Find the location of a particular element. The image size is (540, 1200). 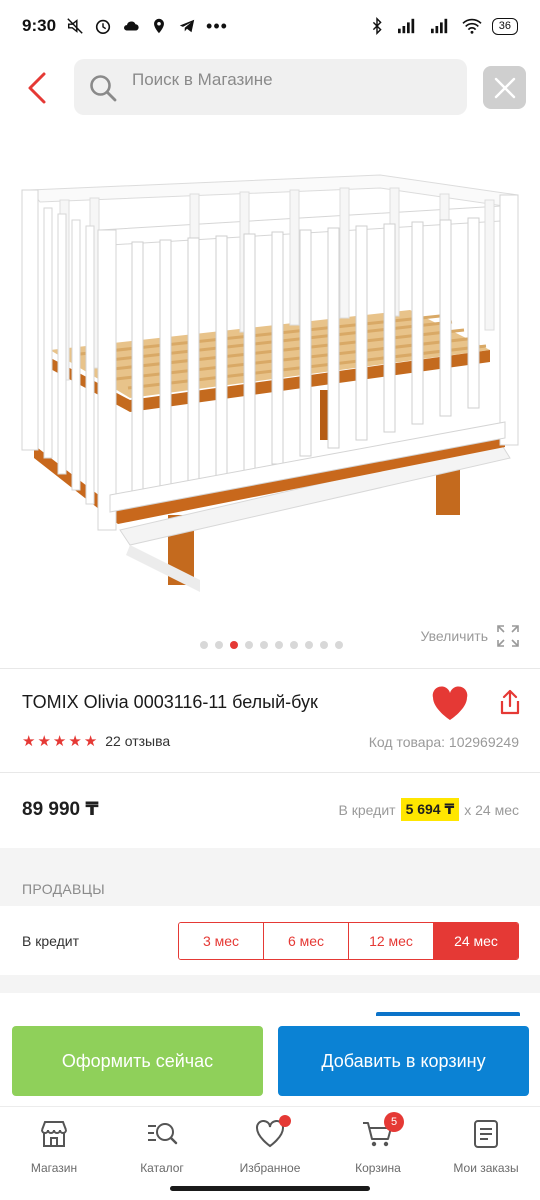

product-rating: ★ ★ ★ ★ ★ 22 отзыва is located at coordinates (96, 741).